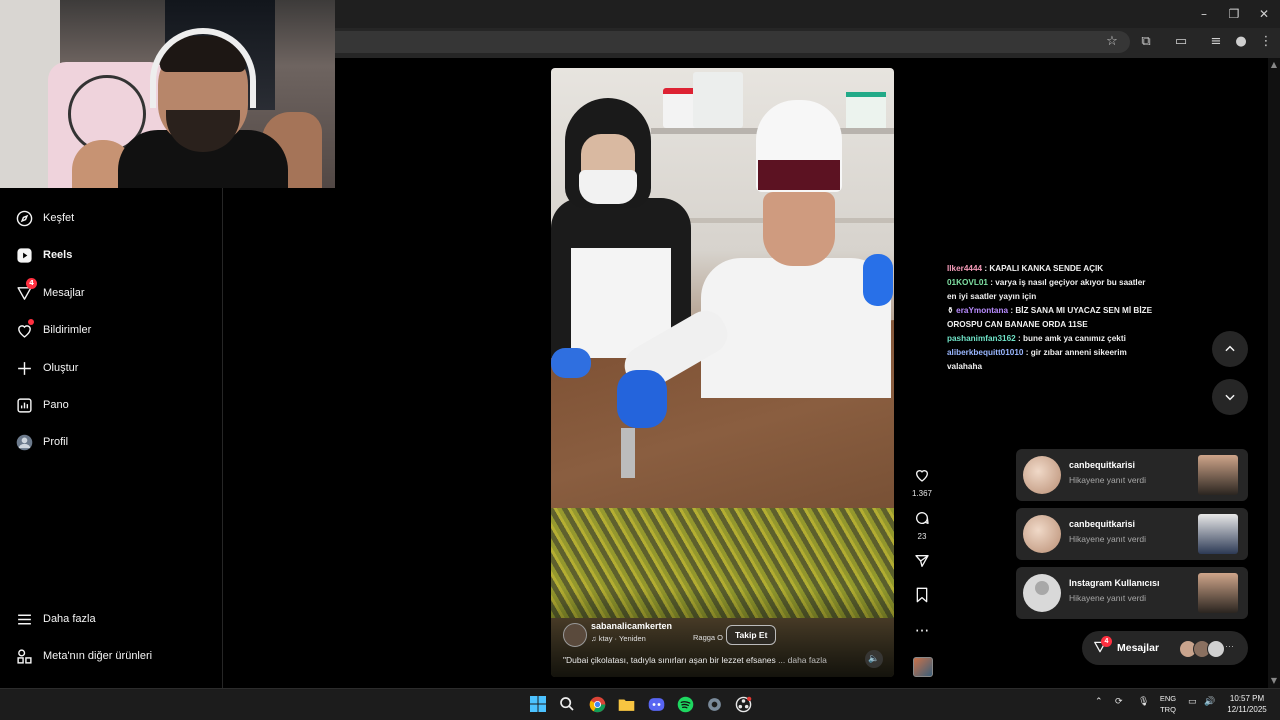 The height and width of the screenshot is (720, 1280). Describe the element at coordinates (114, 330) in the screenshot. I see `sidebar-item-notifications: Bildirimler` at that location.